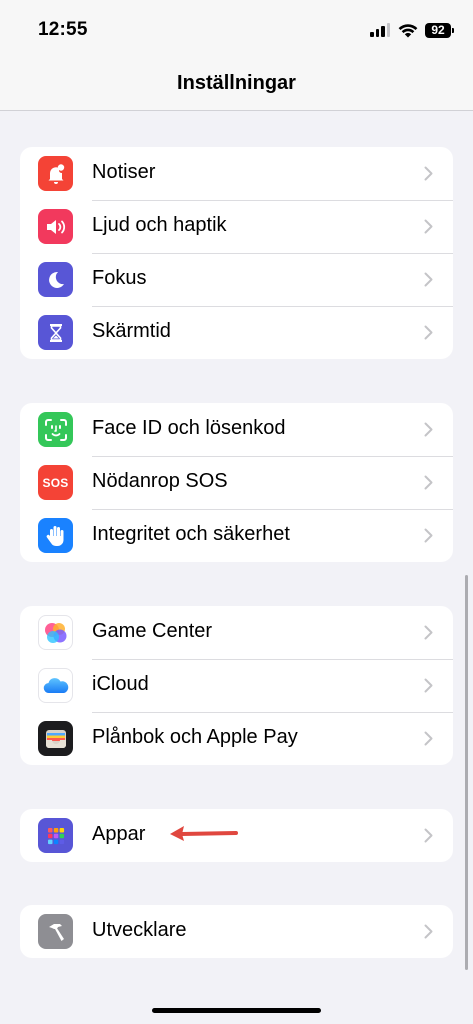  Describe the element at coordinates (204, 833) in the screenshot. I see `annotation-arrow-icon` at that location.